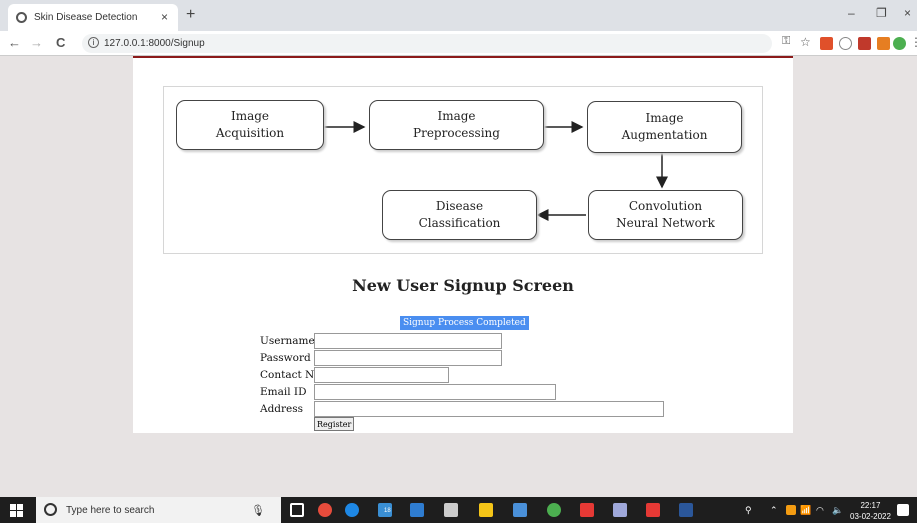 The width and height of the screenshot is (917, 523). What do you see at coordinates (463, 285) in the screenshot?
I see `page-title: New User Signup Screen` at bounding box center [463, 285].